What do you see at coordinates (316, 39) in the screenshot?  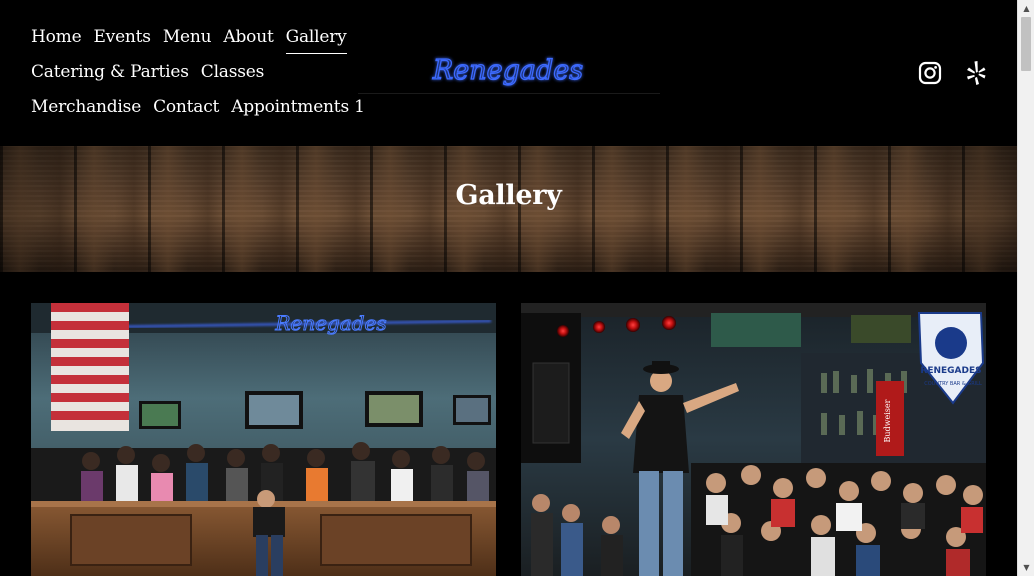 I see `nav-gallery: Gallery` at bounding box center [316, 39].